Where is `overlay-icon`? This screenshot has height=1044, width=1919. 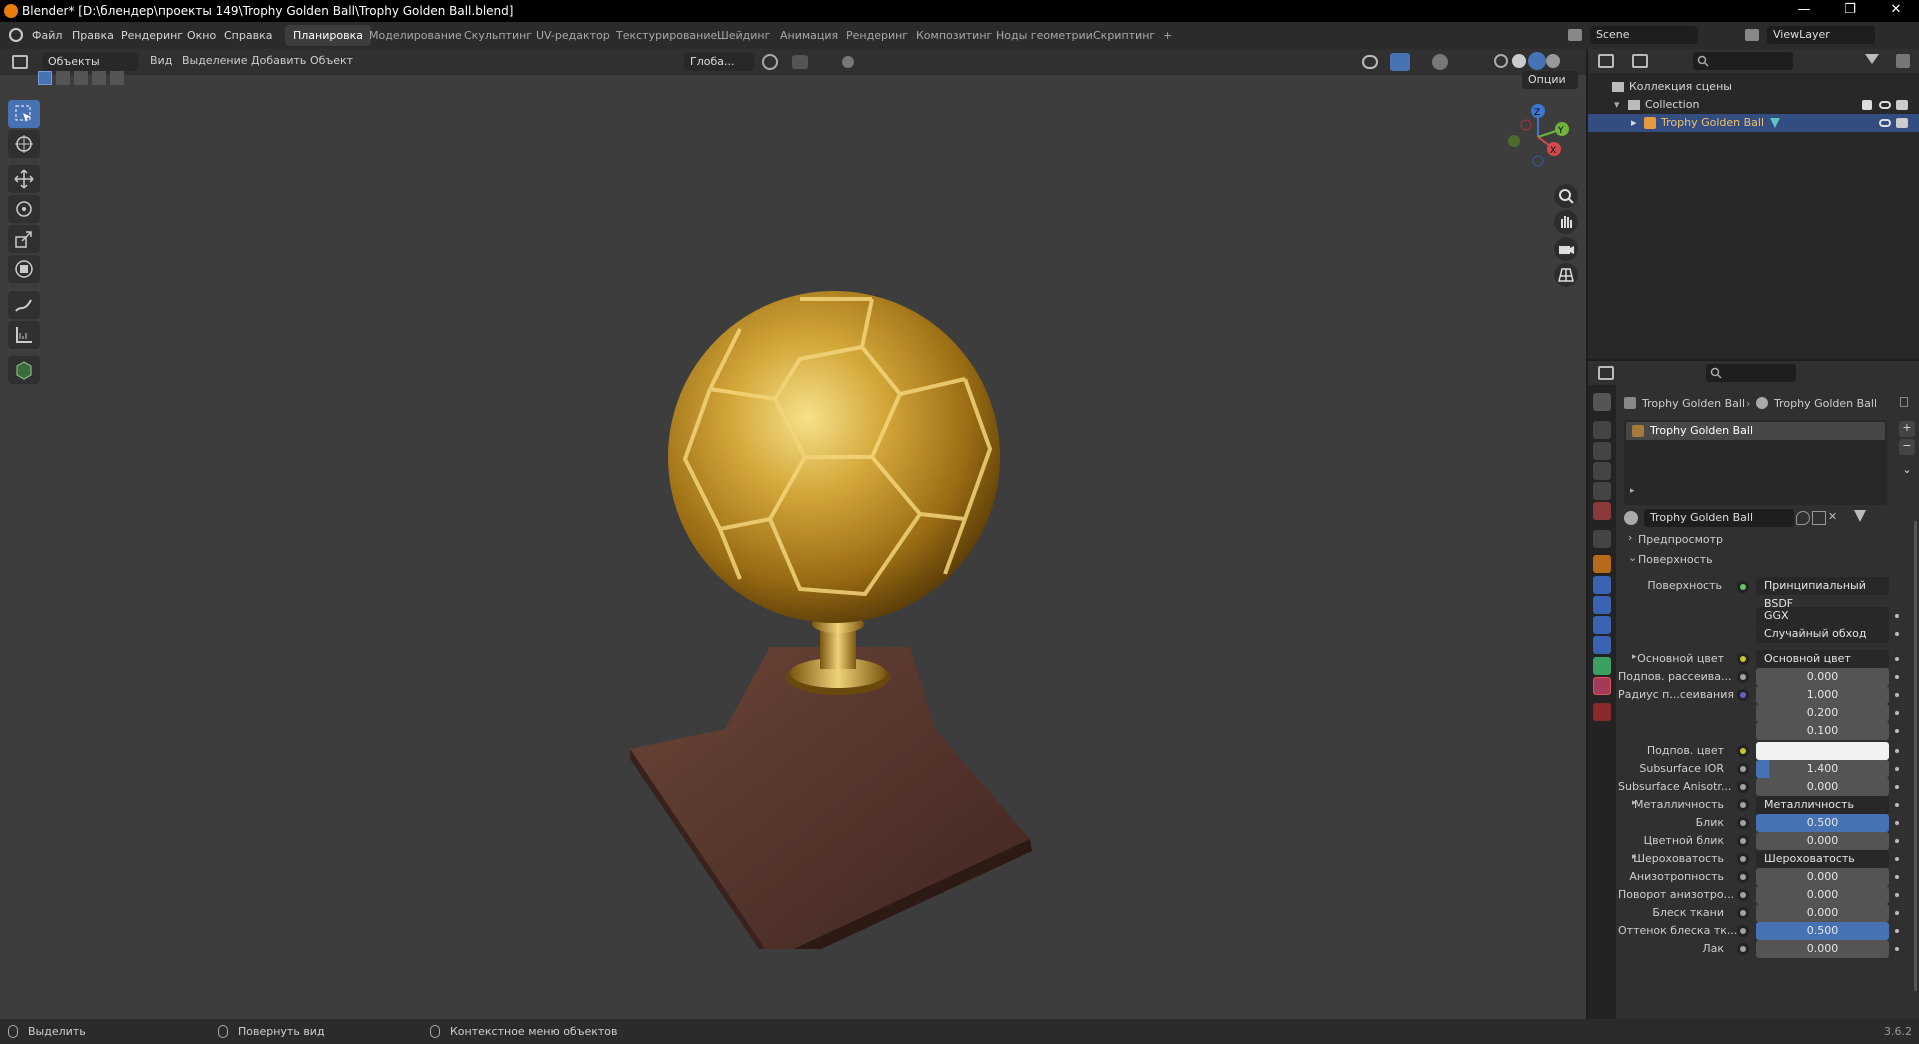
overlay-icon is located at coordinates (1440, 62).